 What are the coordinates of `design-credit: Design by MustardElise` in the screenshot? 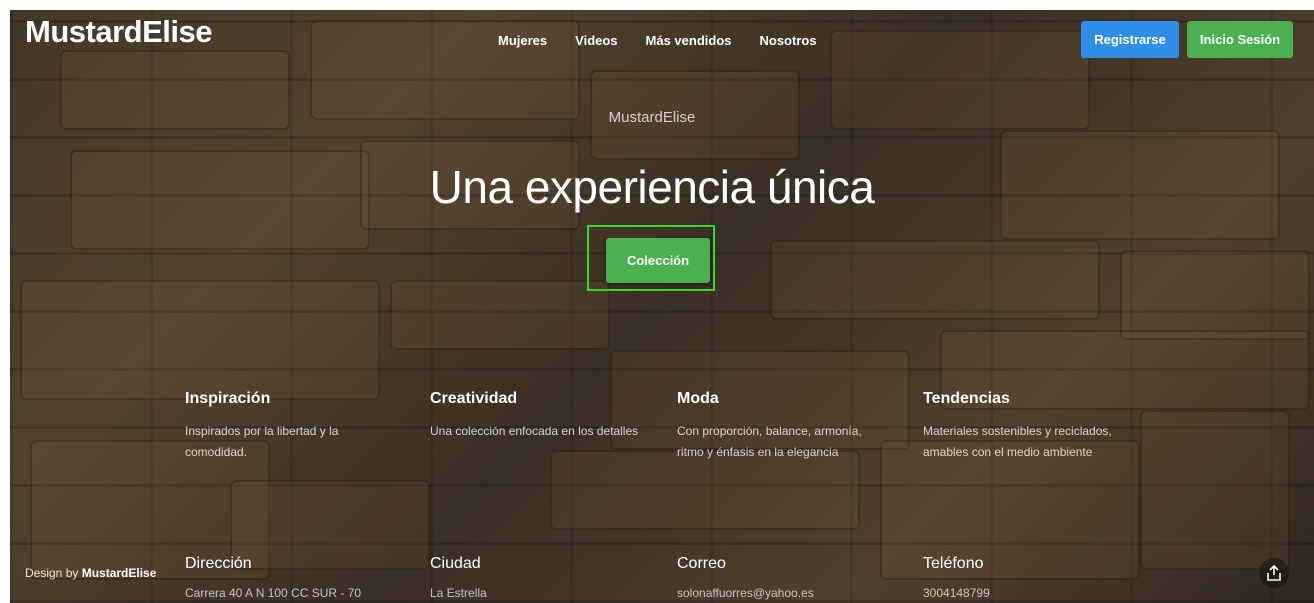 It's located at (90, 573).